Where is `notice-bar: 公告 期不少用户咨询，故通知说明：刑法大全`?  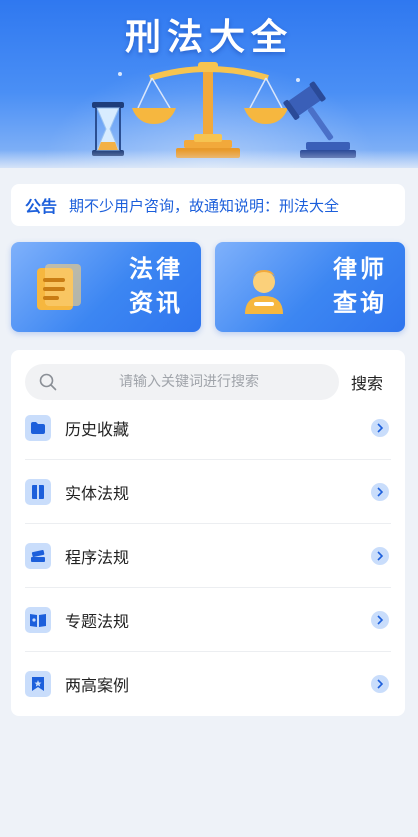 notice-bar: 公告 期不少用户咨询，故通知说明：刑法大全 is located at coordinates (208, 205).